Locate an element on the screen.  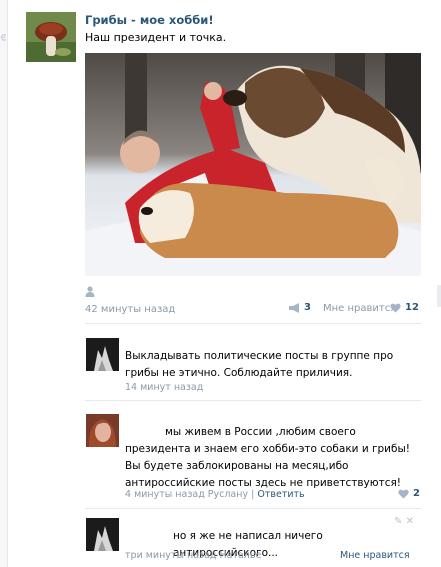
comment-time: 14 минут назад is located at coordinates (164, 387).